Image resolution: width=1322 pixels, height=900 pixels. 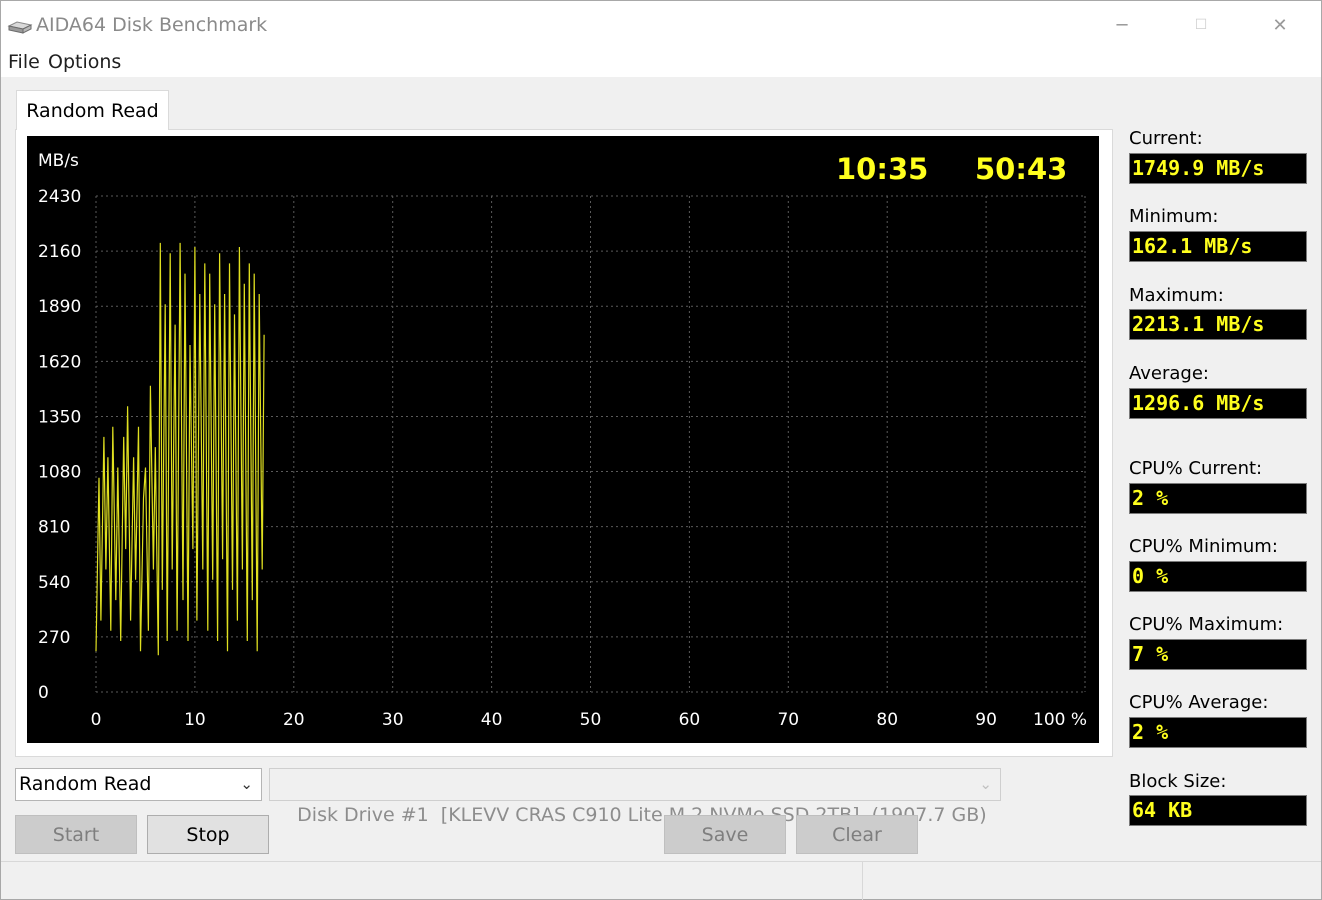 I want to click on elapsed-time: 10:35, so click(x=882, y=169).